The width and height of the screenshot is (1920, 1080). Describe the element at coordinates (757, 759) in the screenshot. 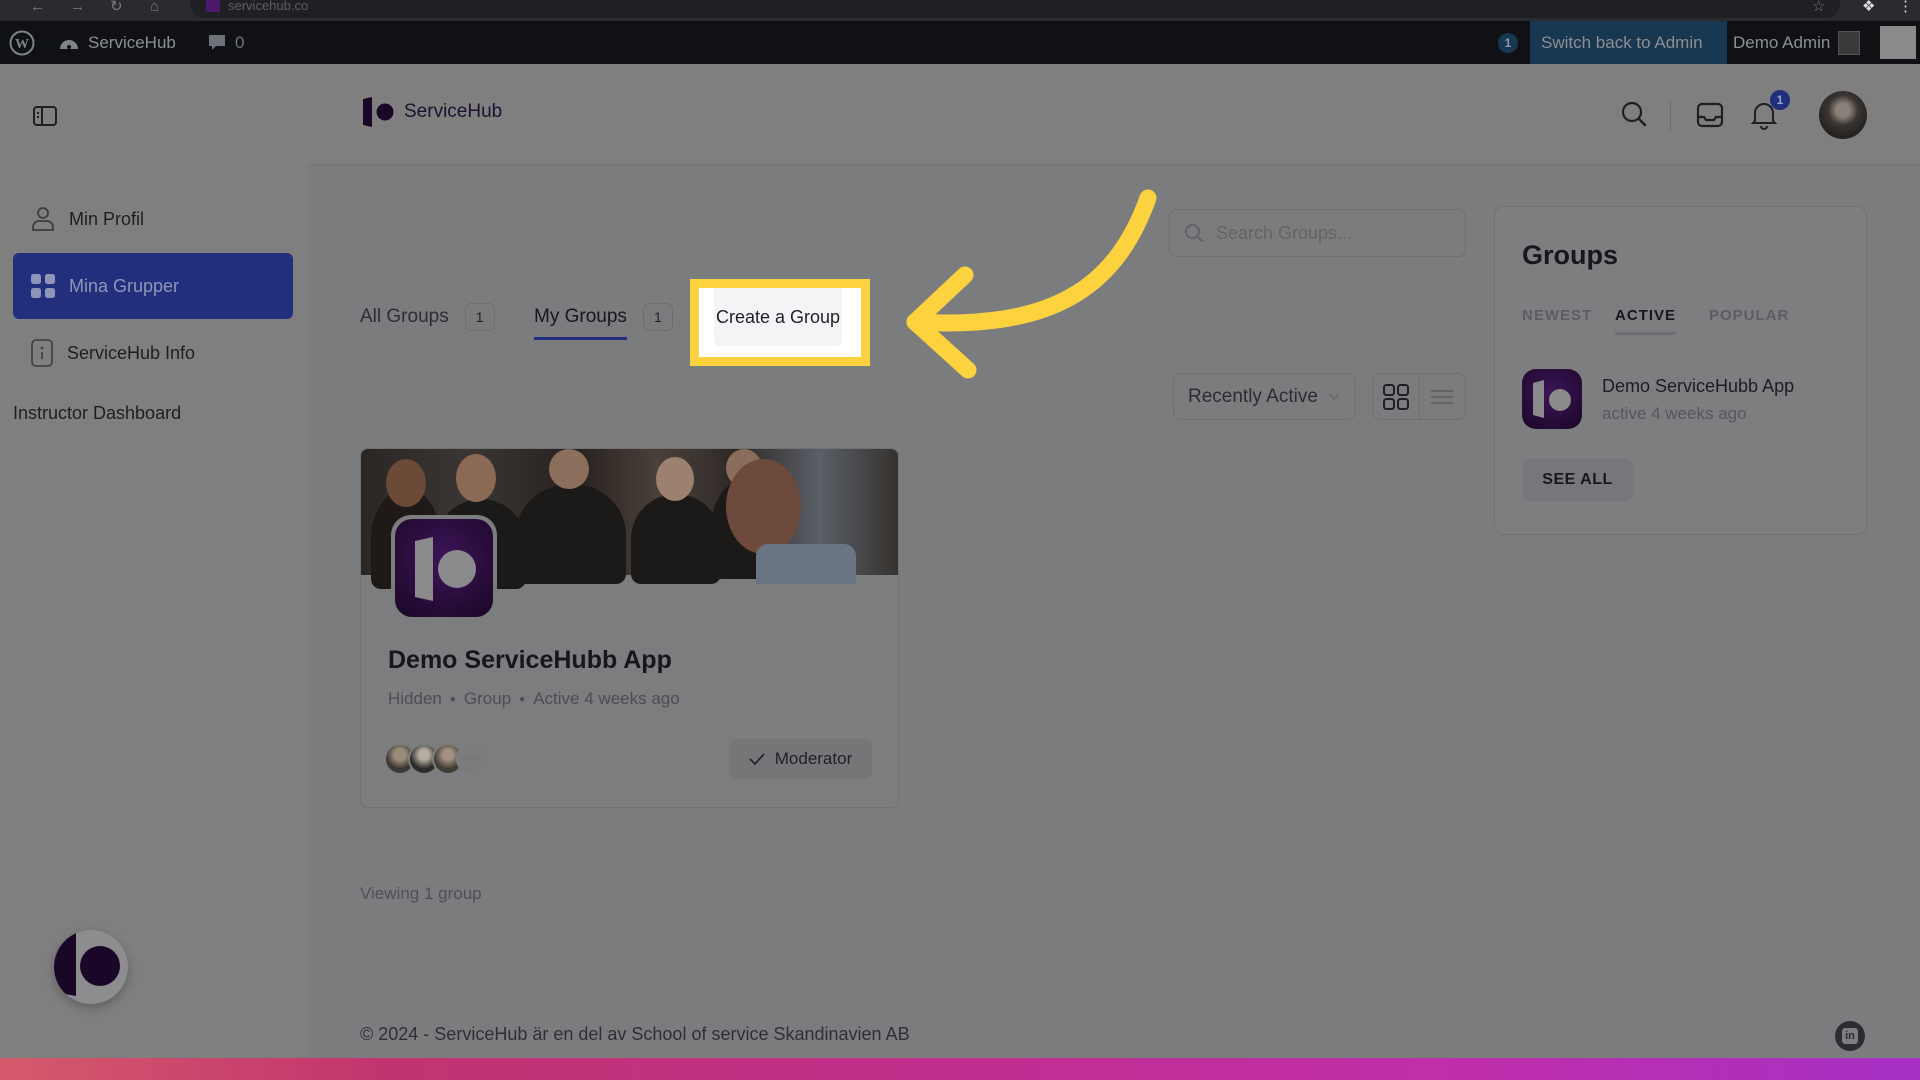

I see `check-icon` at that location.